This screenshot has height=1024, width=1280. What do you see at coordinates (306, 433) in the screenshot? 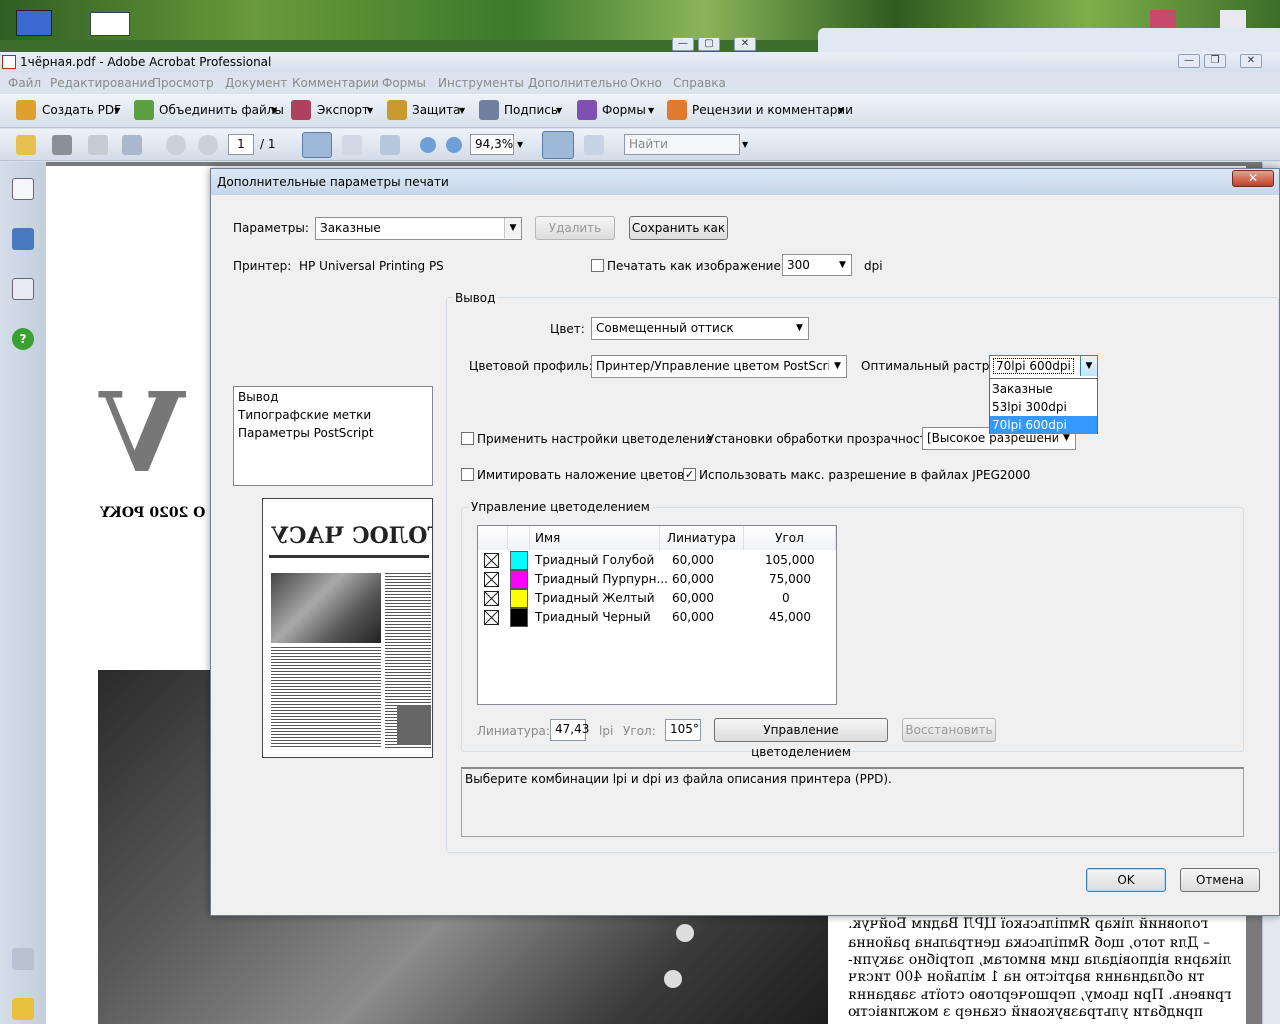
I see `section-item-postscript: Параметры PostScript` at bounding box center [306, 433].